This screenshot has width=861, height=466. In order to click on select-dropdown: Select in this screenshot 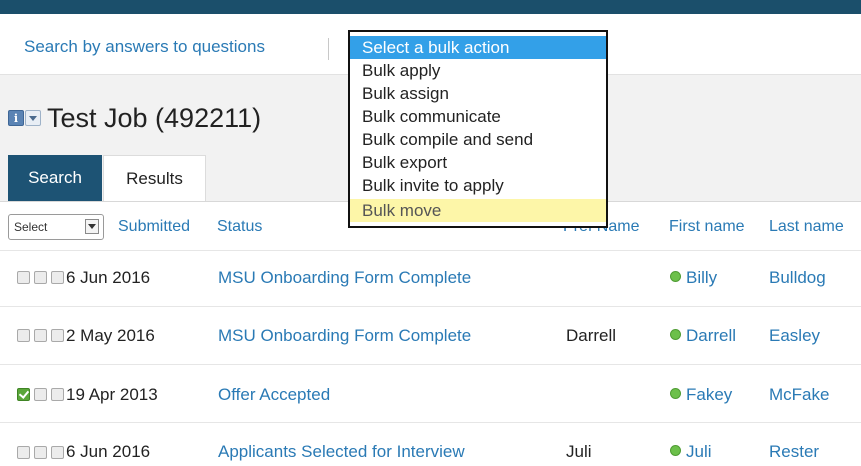, I will do `click(56, 227)`.